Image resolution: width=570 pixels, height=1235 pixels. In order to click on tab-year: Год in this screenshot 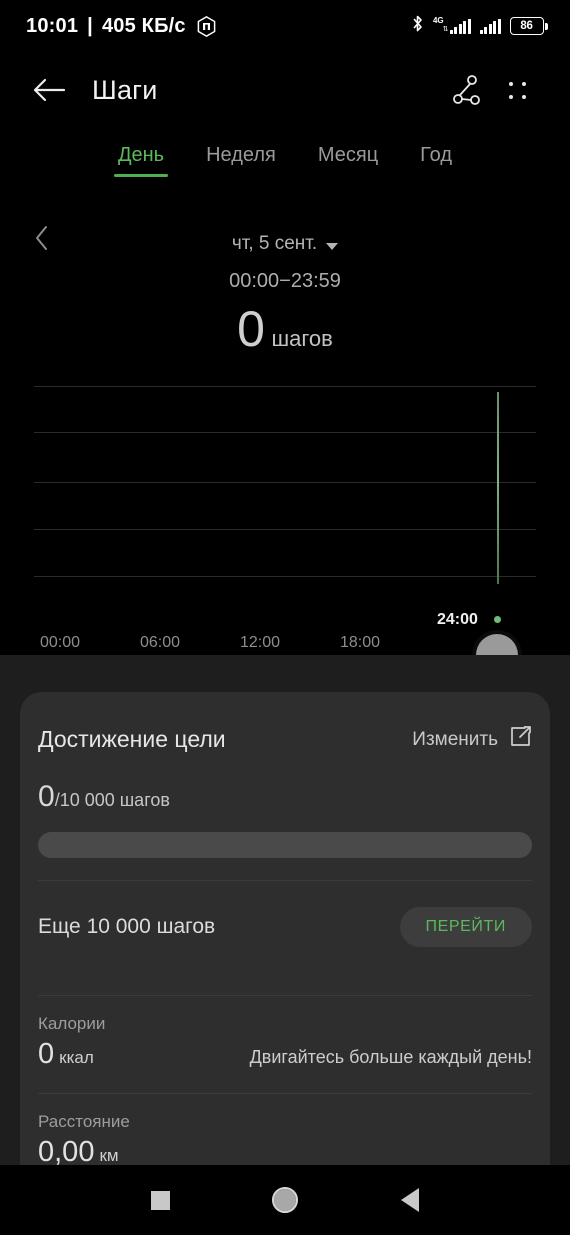, I will do `click(436, 159)`.